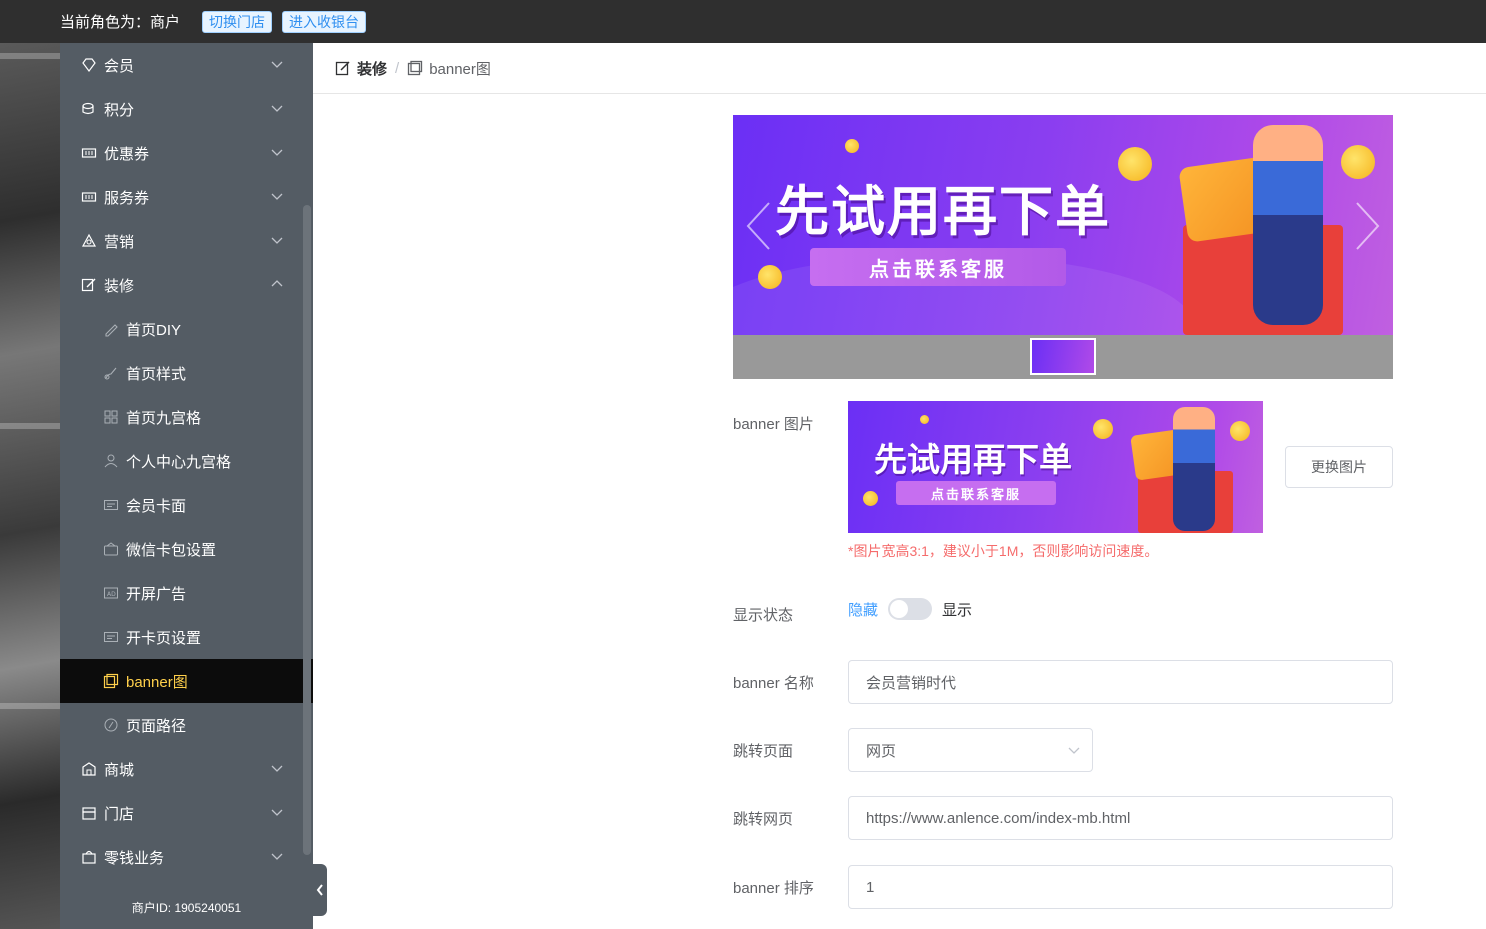 The image size is (1486, 929). What do you see at coordinates (186, 109) in the screenshot?
I see `sidebar-item-1: 积分` at bounding box center [186, 109].